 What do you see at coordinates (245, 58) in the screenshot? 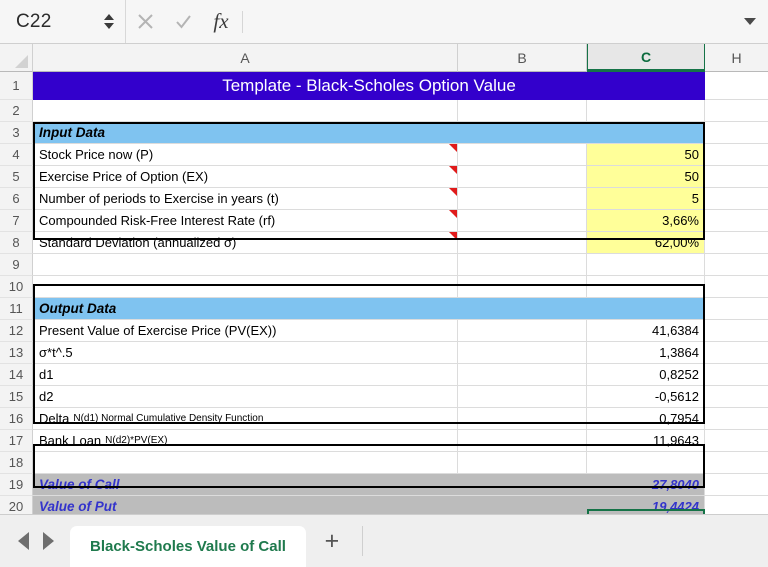
I see `column-header-a: A` at bounding box center [245, 58].